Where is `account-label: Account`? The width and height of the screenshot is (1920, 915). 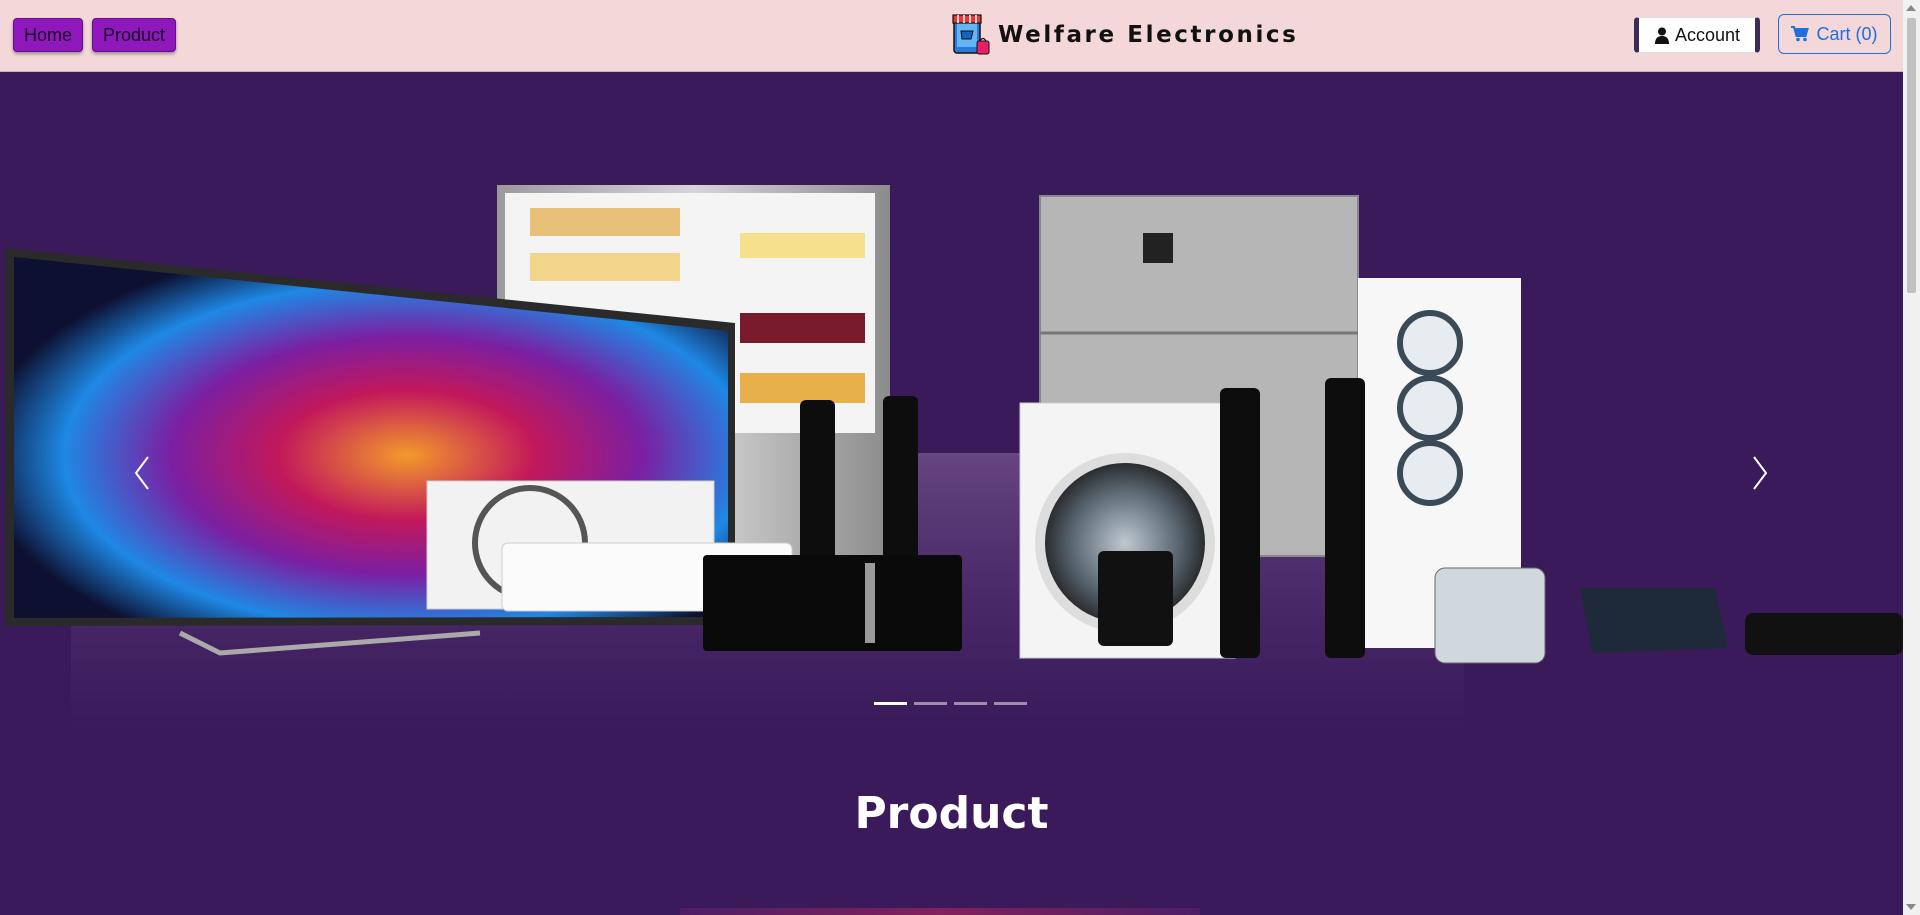 account-label: Account is located at coordinates (1707, 34).